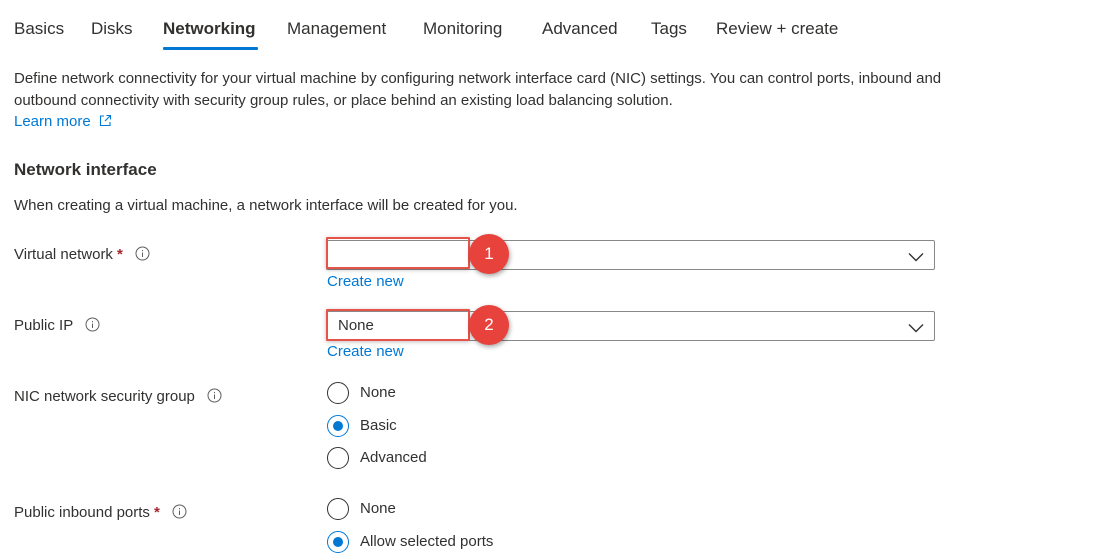  What do you see at coordinates (63, 254) in the screenshot?
I see `virtual-network-label-text: Virtual network` at bounding box center [63, 254].